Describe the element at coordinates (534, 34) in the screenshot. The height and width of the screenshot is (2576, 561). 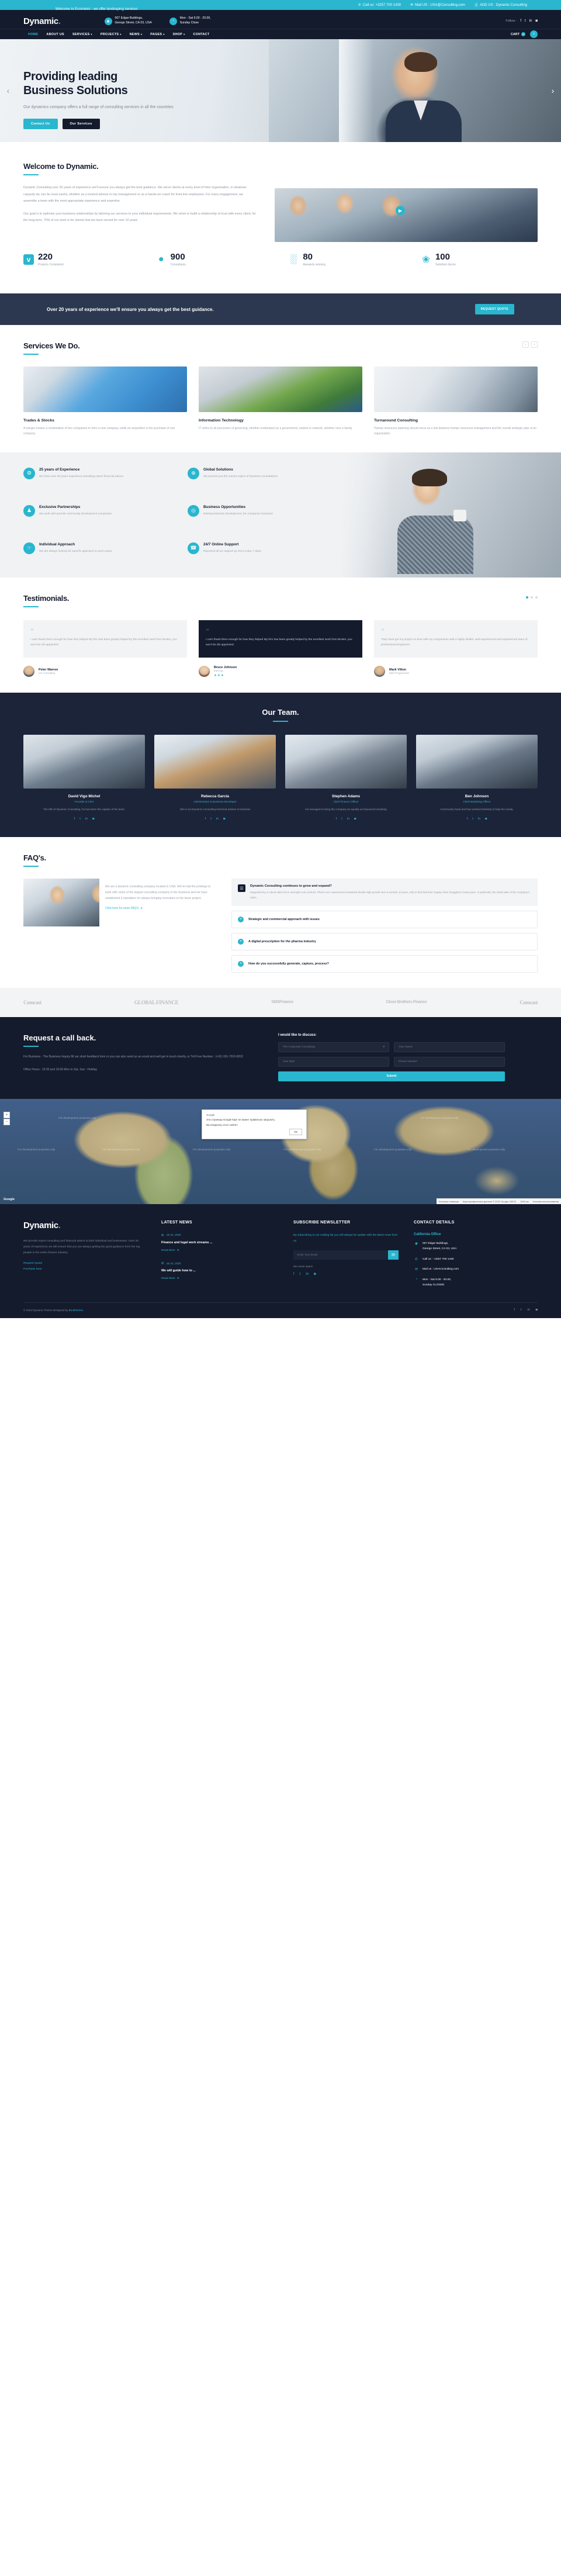
I see `search-icon: ⌕` at that location.